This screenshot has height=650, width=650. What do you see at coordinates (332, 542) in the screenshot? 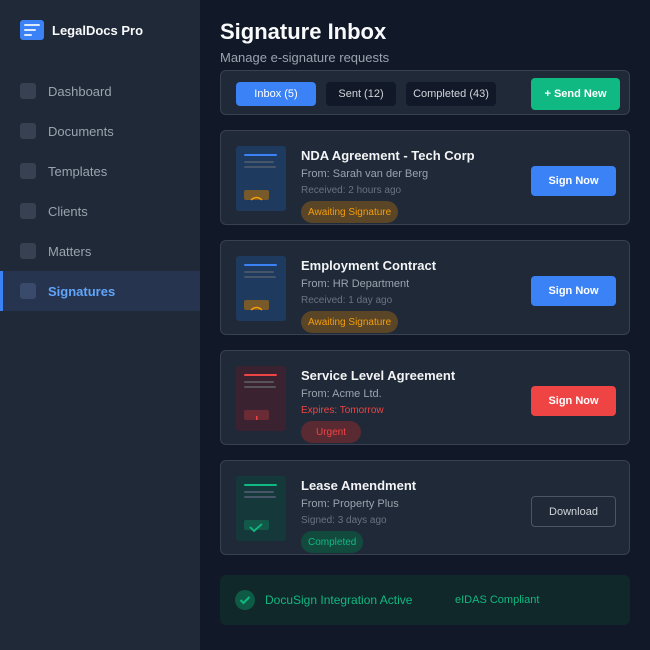
I see `status-badge: Completed` at bounding box center [332, 542].